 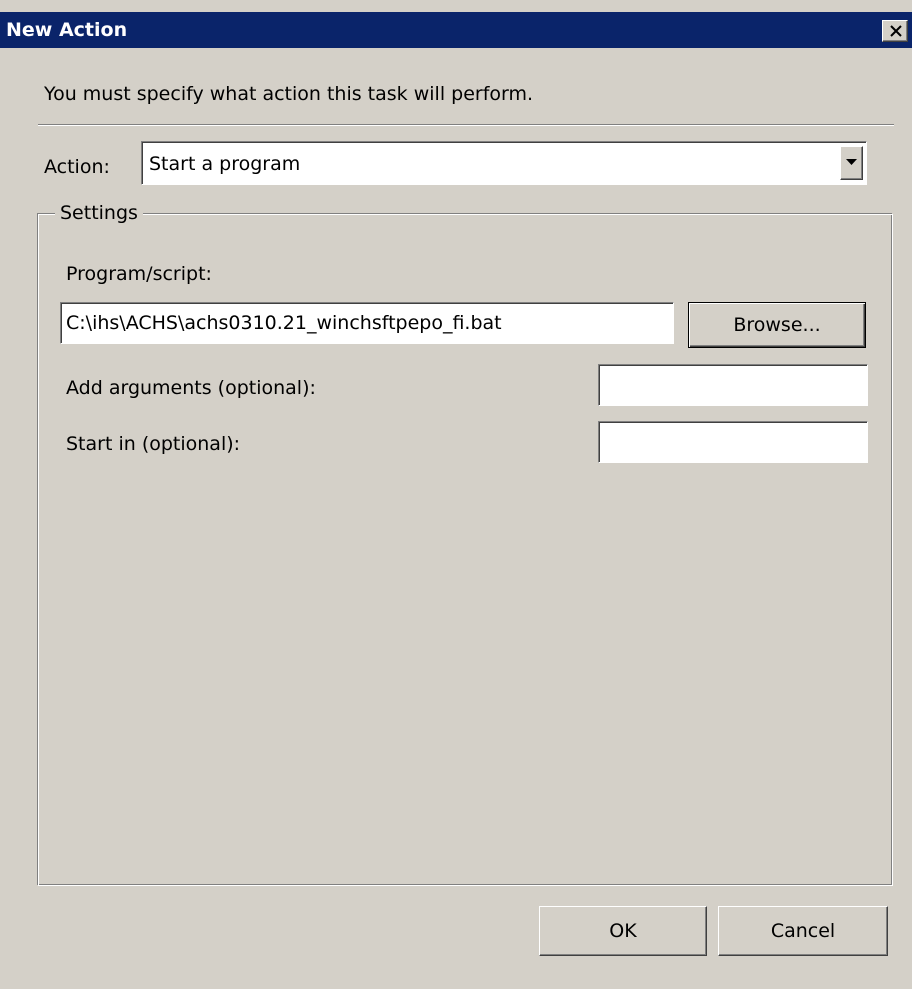 What do you see at coordinates (67, 30) in the screenshot?
I see `window-title: New Action` at bounding box center [67, 30].